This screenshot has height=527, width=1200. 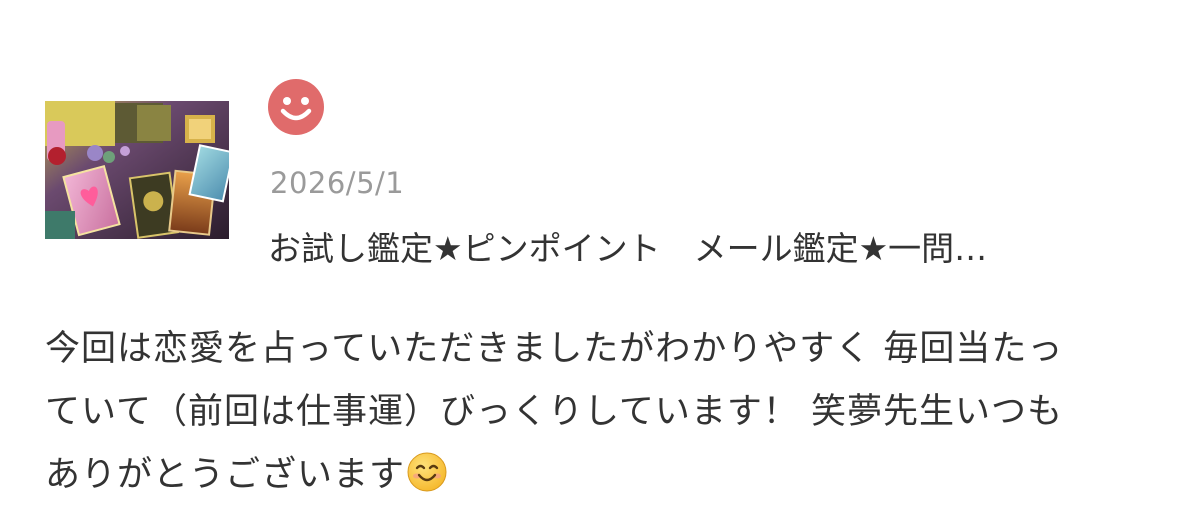 I want to click on review-body-line: 今回は恋愛を占っていただきましたがわかりやすく 毎回当たっ, so click(x=554, y=349).